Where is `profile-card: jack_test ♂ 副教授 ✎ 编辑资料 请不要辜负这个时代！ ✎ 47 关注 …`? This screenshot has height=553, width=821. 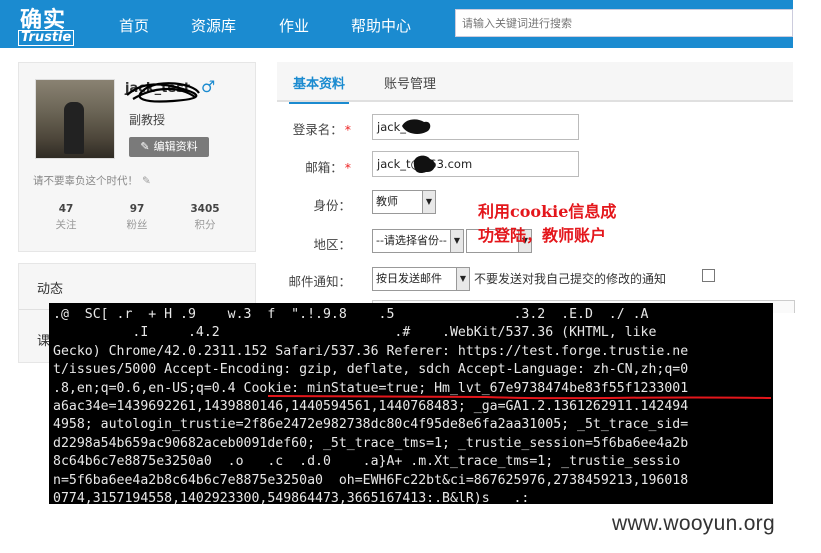
profile-card: jack_test ♂ 副教授 ✎ 编辑资料 请不要辜负这个时代！ ✎ 47 关注 … is located at coordinates (137, 157).